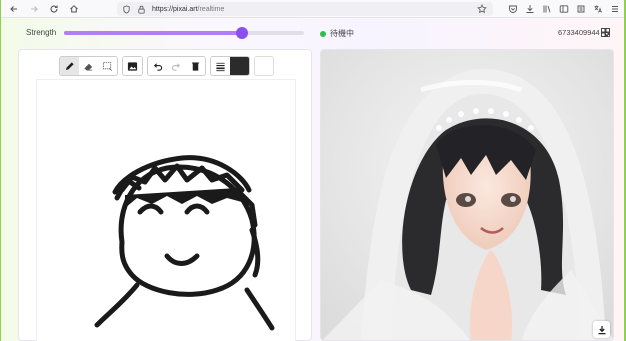 This screenshot has width=626, height=341. I want to click on bookmark-star-icon, so click(482, 9).